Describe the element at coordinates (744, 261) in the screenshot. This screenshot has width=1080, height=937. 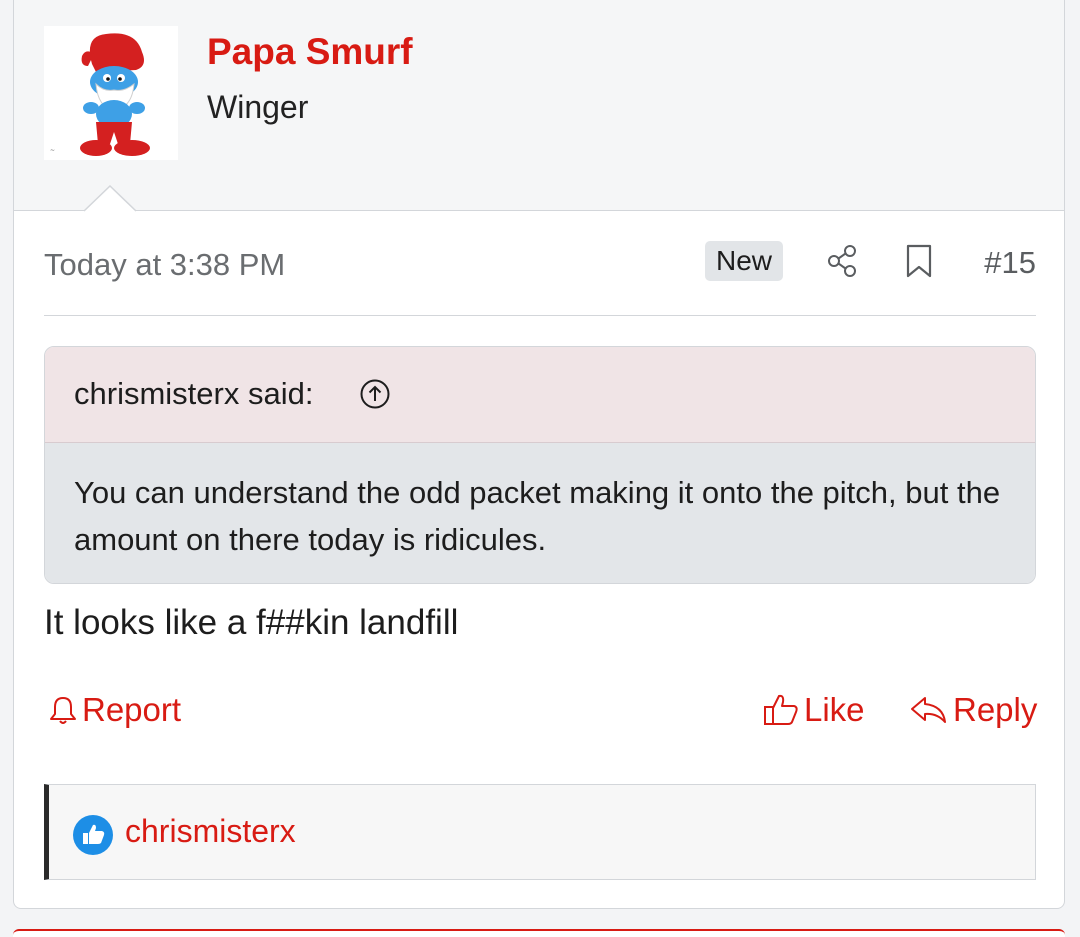
I see `new-badge: New` at that location.